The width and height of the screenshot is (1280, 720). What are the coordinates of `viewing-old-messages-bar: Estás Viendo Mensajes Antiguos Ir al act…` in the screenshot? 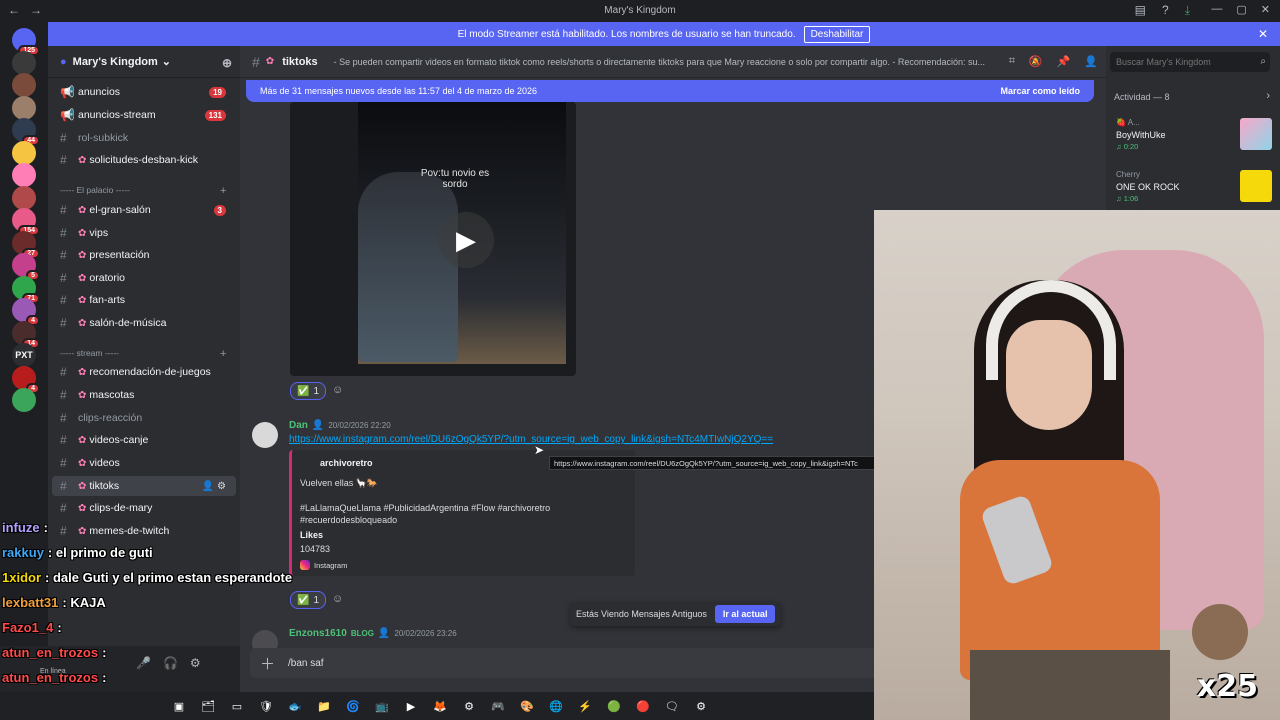 It's located at (676, 614).